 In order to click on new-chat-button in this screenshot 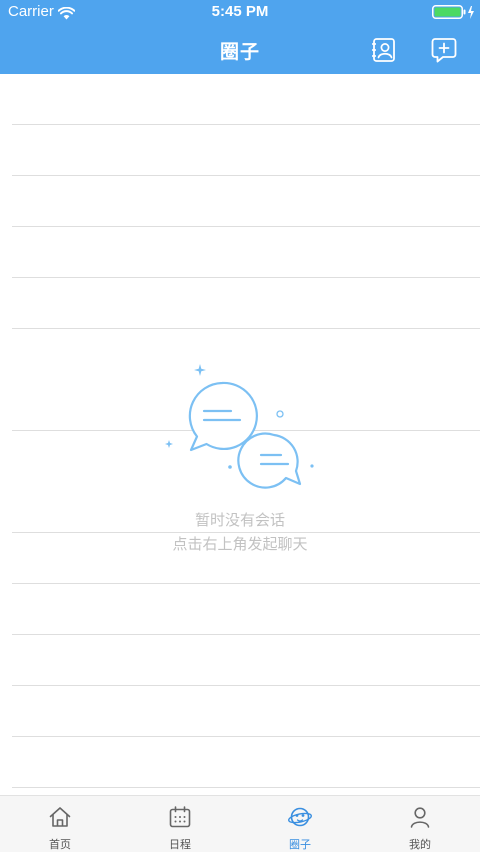, I will do `click(444, 50)`.